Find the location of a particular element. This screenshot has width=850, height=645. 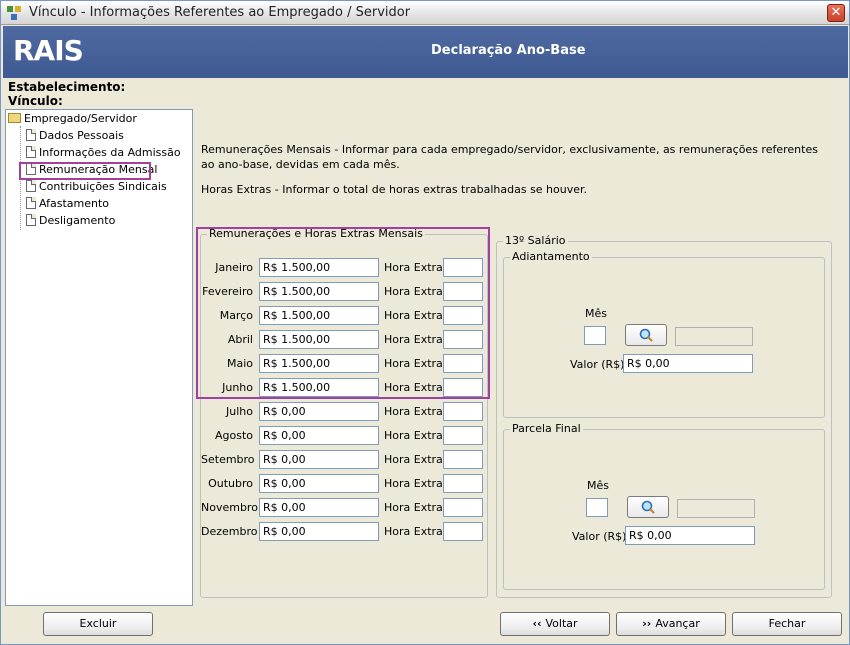

fechar-button: Fechar is located at coordinates (787, 624).